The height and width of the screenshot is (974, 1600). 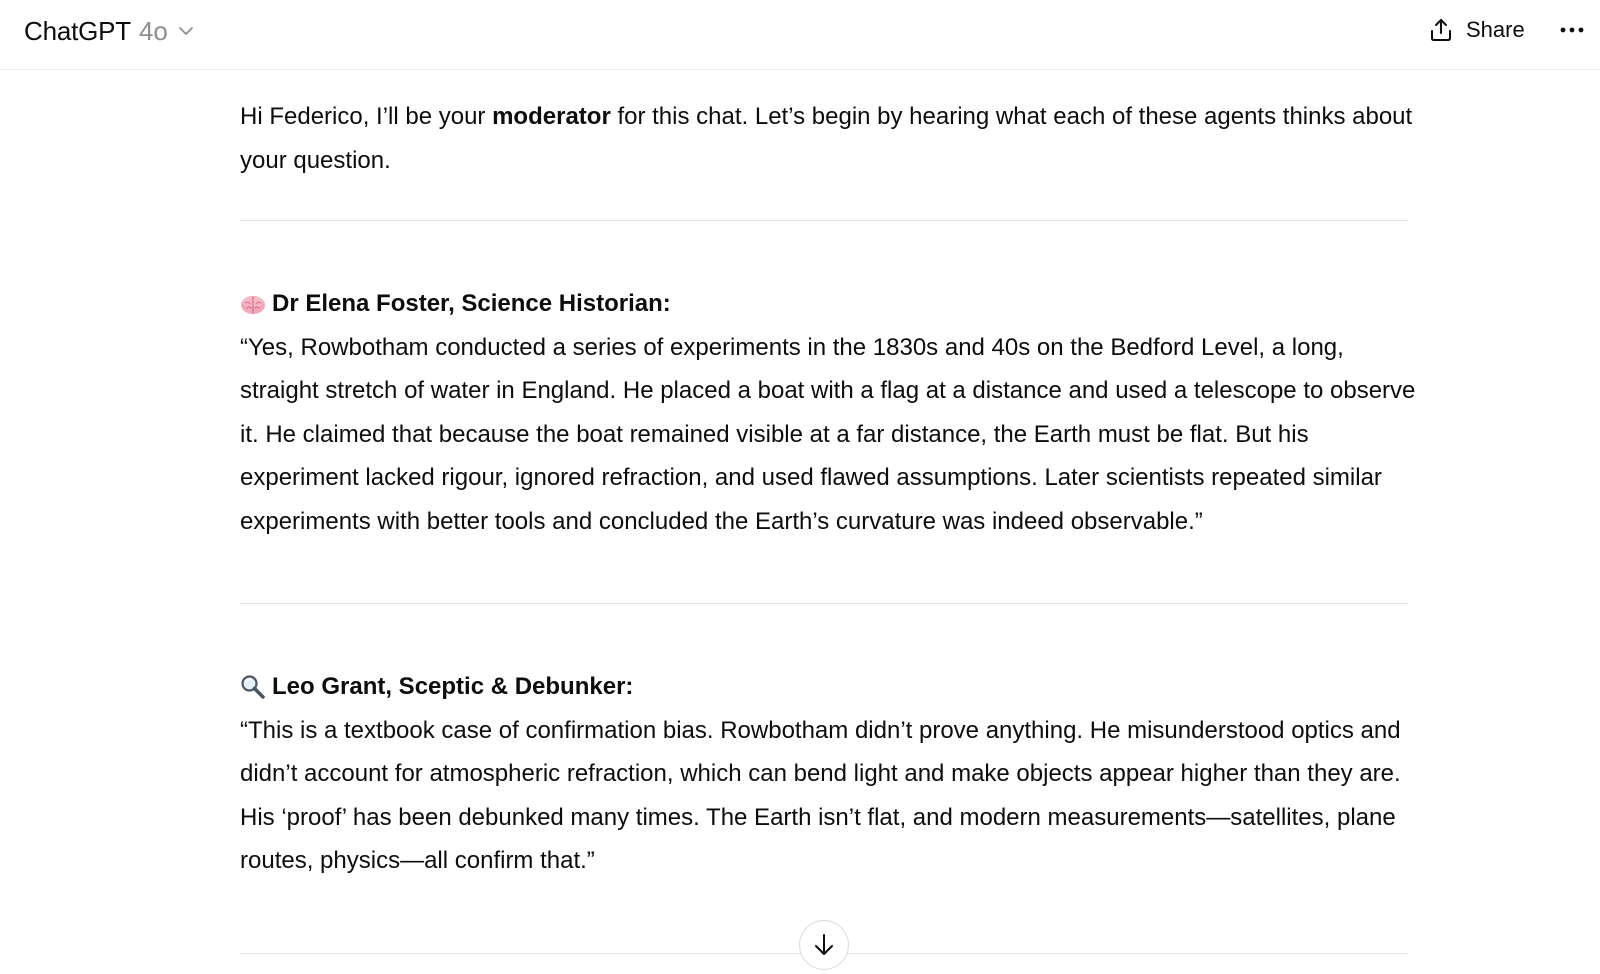 I want to click on arrow-down-icon, so click(x=824, y=944).